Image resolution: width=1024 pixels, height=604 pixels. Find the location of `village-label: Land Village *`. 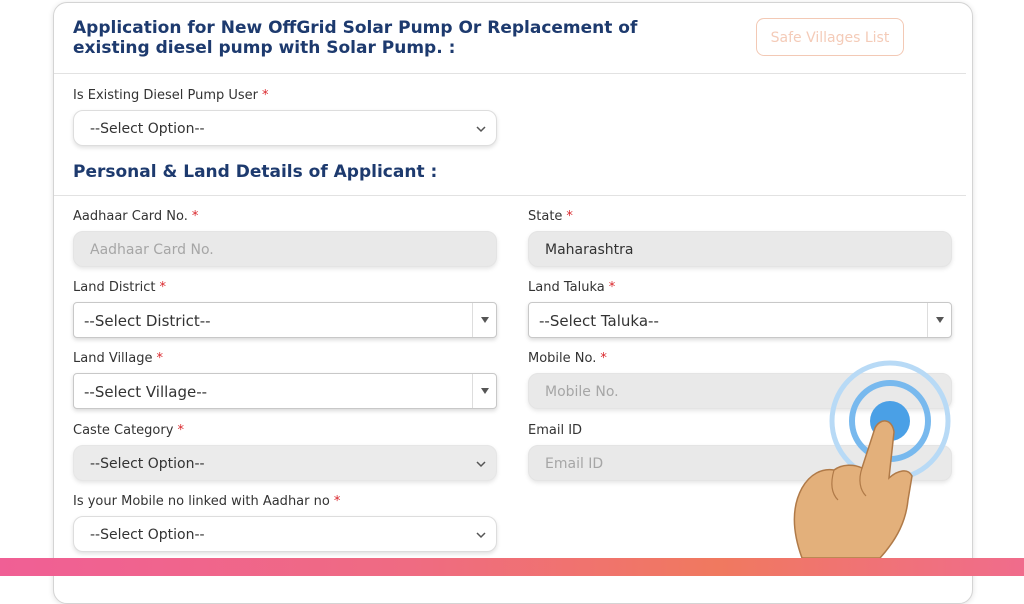

village-label: Land Village * is located at coordinates (118, 358).